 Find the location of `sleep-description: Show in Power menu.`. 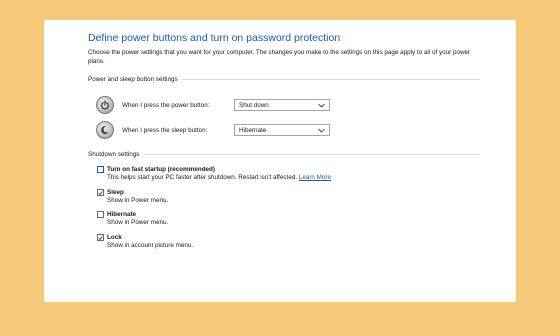

sleep-description: Show in Power menu. is located at coordinates (138, 200).